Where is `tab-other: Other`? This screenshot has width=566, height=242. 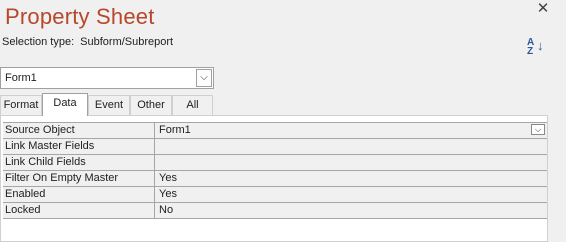
tab-other: Other is located at coordinates (151, 105).